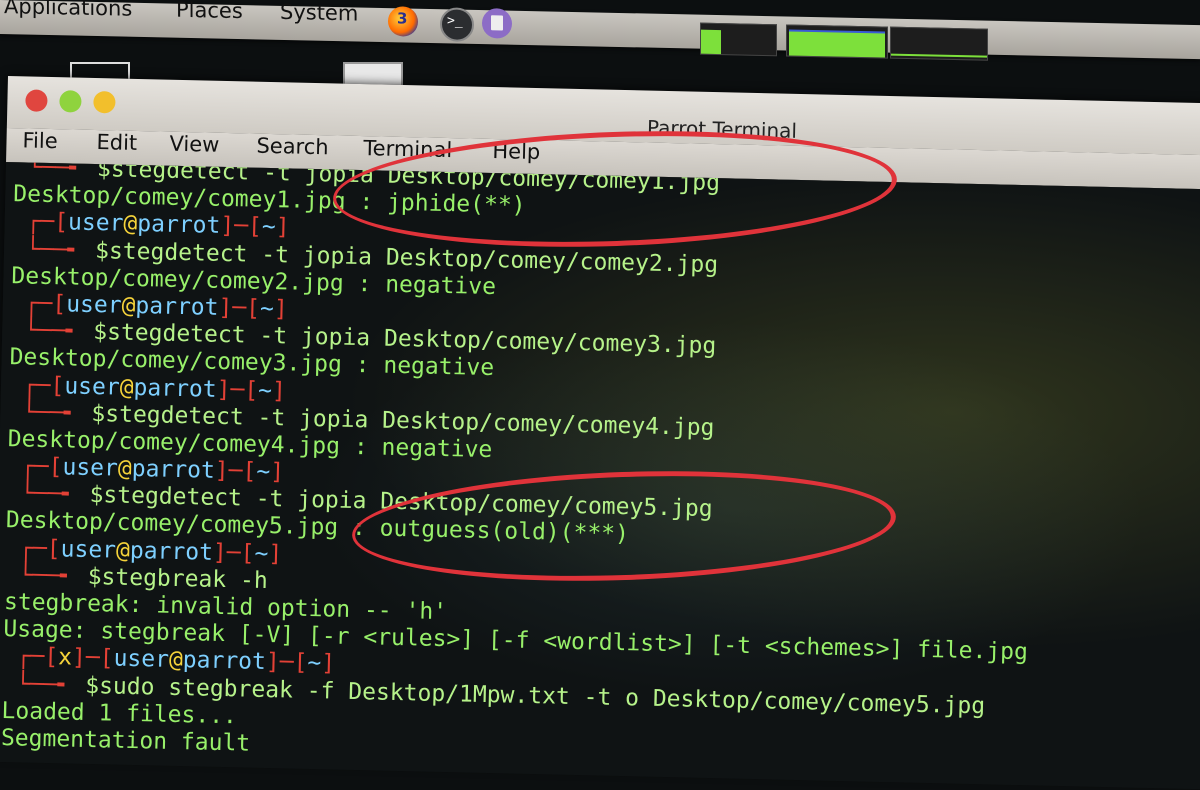 The image size is (1200, 790). I want to click on panel-menu-places: Places, so click(209, 11).